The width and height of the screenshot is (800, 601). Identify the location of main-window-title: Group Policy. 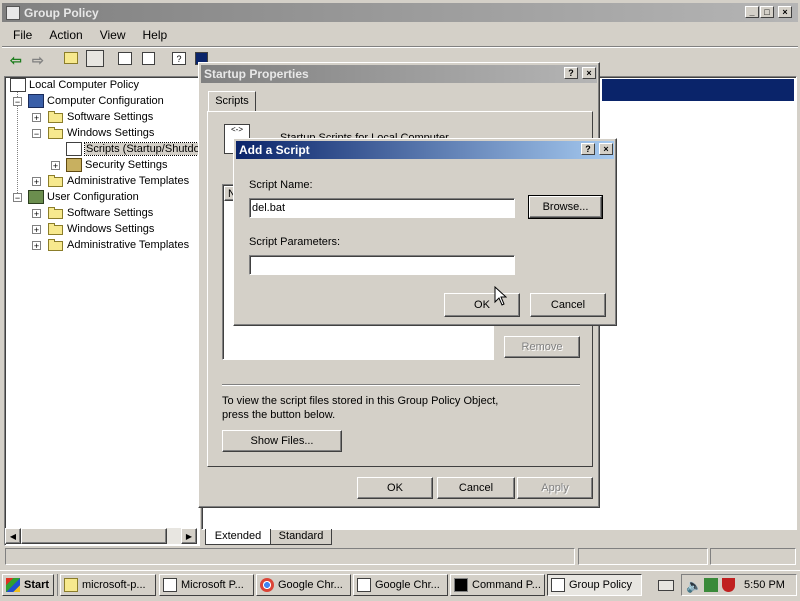
(61, 12).